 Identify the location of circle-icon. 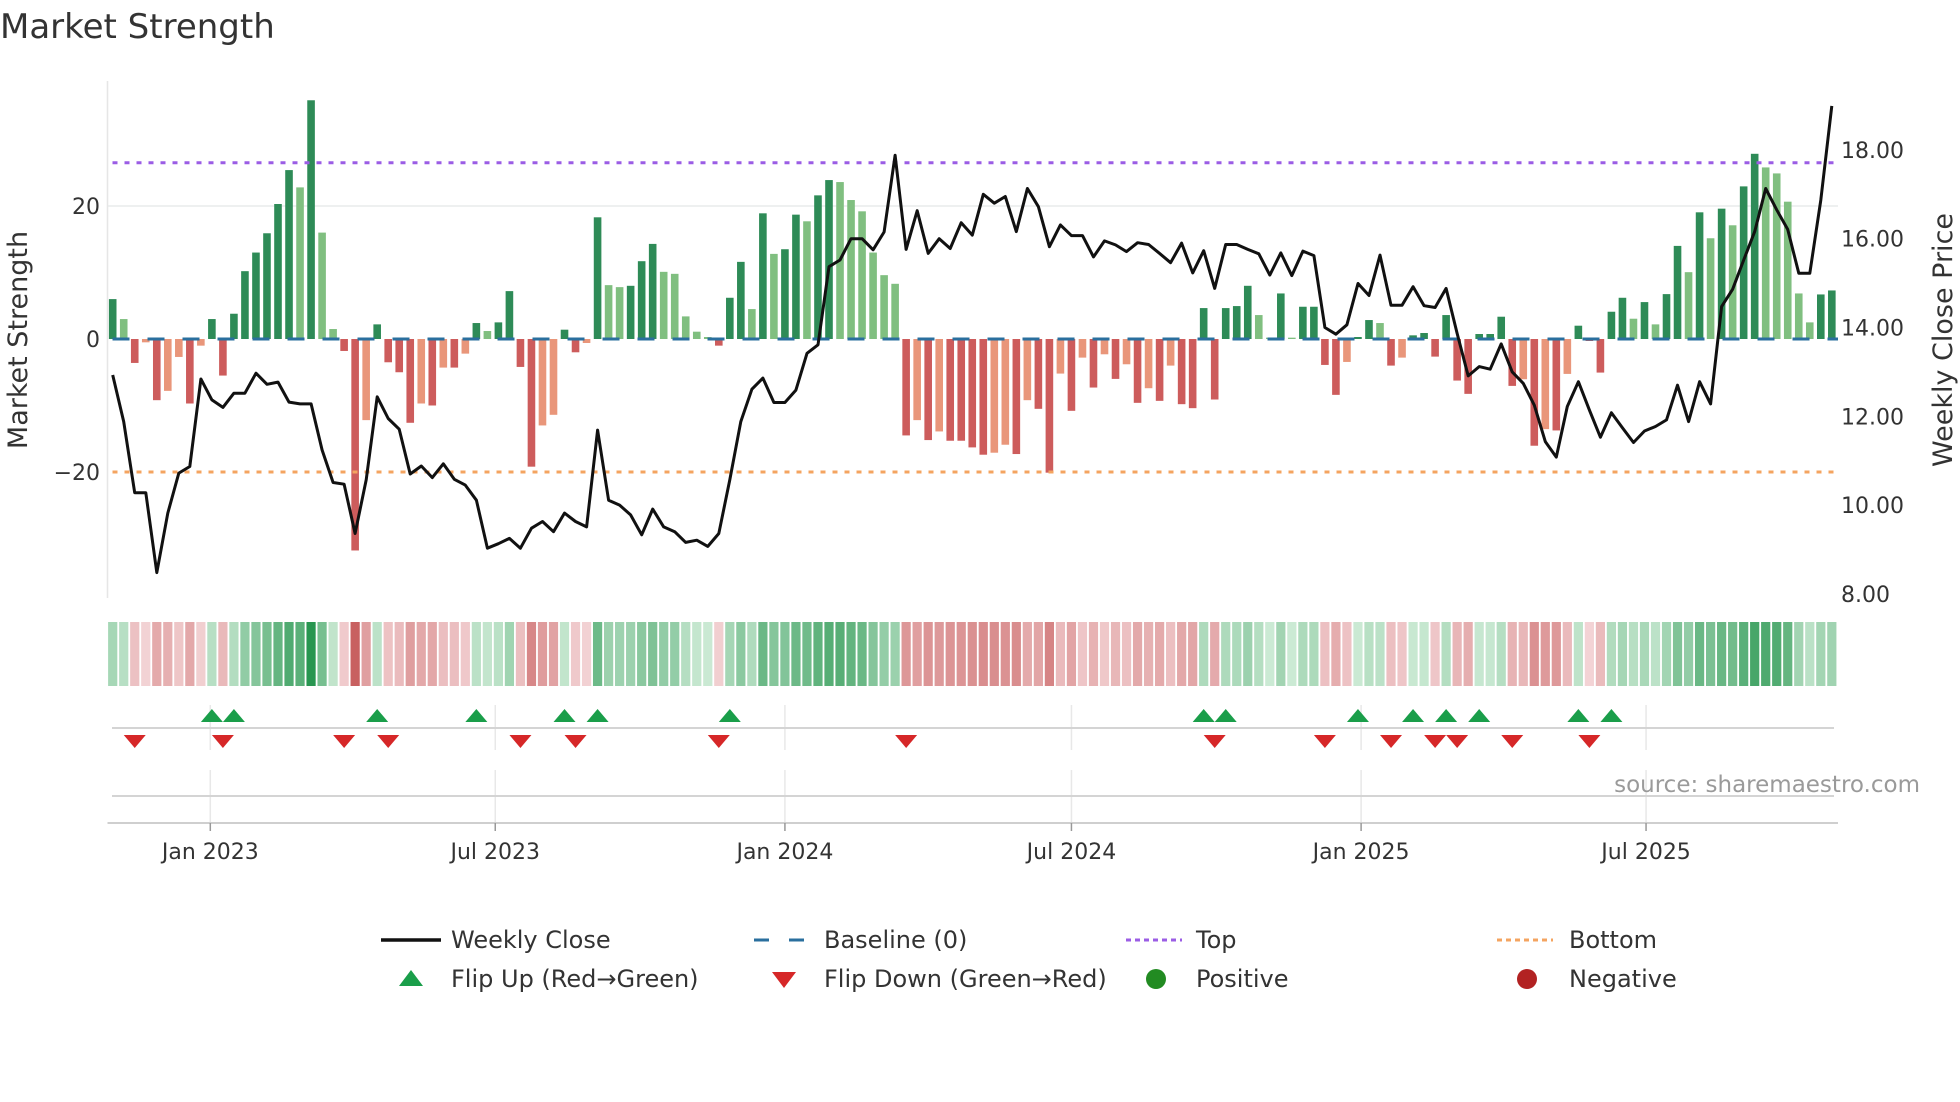
(1156, 979).